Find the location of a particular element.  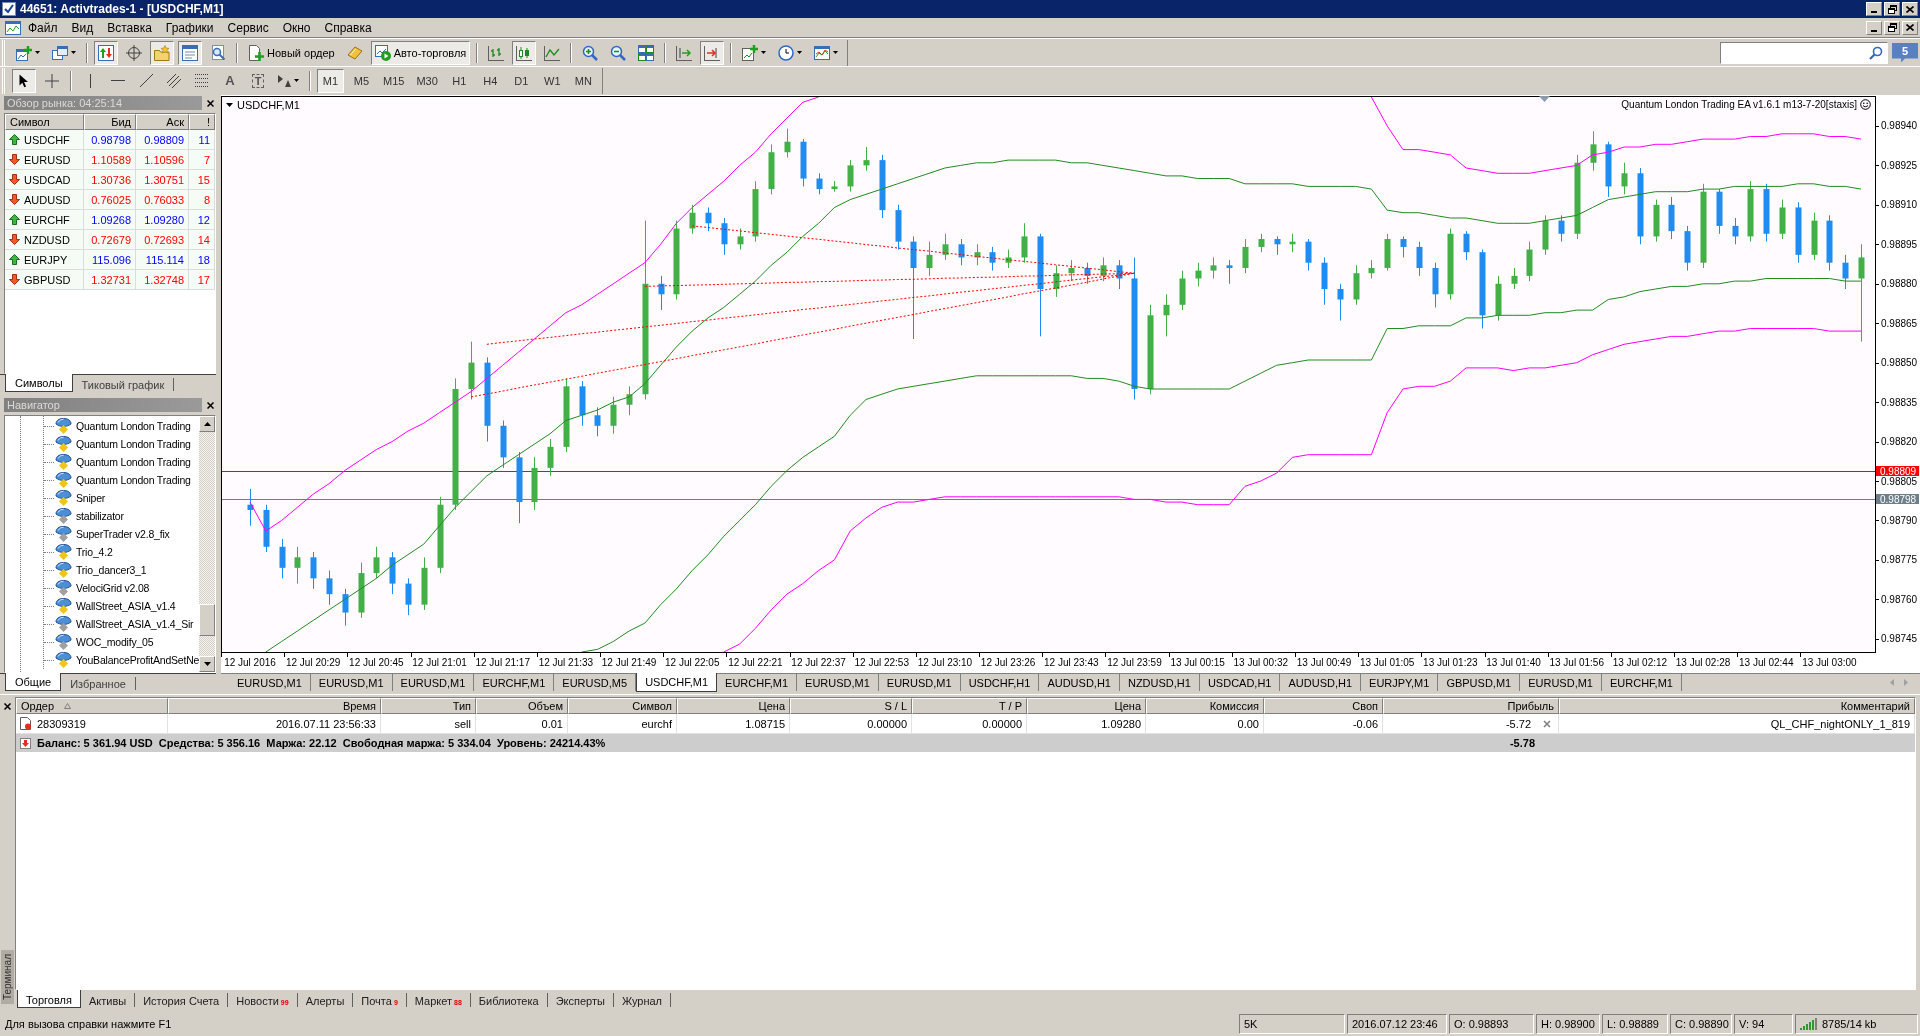

symbol-name: GBPUSD is located at coordinates (47, 279).